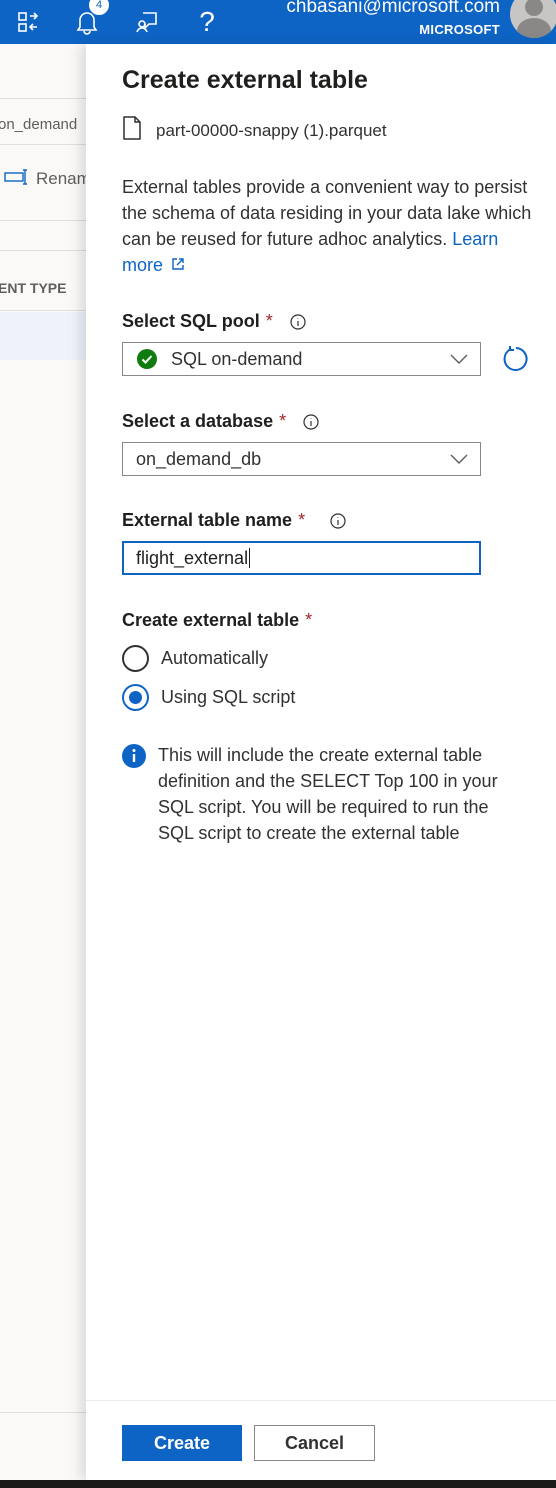 The image size is (556, 1488). Describe the element at coordinates (28, 22) in the screenshot. I see `directory-switch-icon` at that location.